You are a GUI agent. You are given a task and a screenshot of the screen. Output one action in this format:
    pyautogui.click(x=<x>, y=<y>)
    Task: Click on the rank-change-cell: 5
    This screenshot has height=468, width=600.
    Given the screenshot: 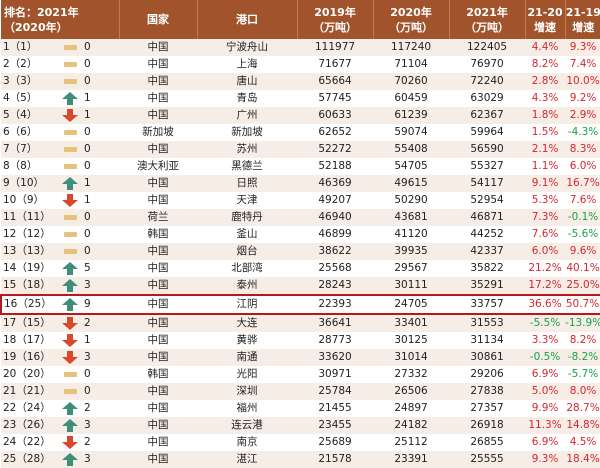 What is the action you would take?
    pyautogui.click(x=100, y=268)
    